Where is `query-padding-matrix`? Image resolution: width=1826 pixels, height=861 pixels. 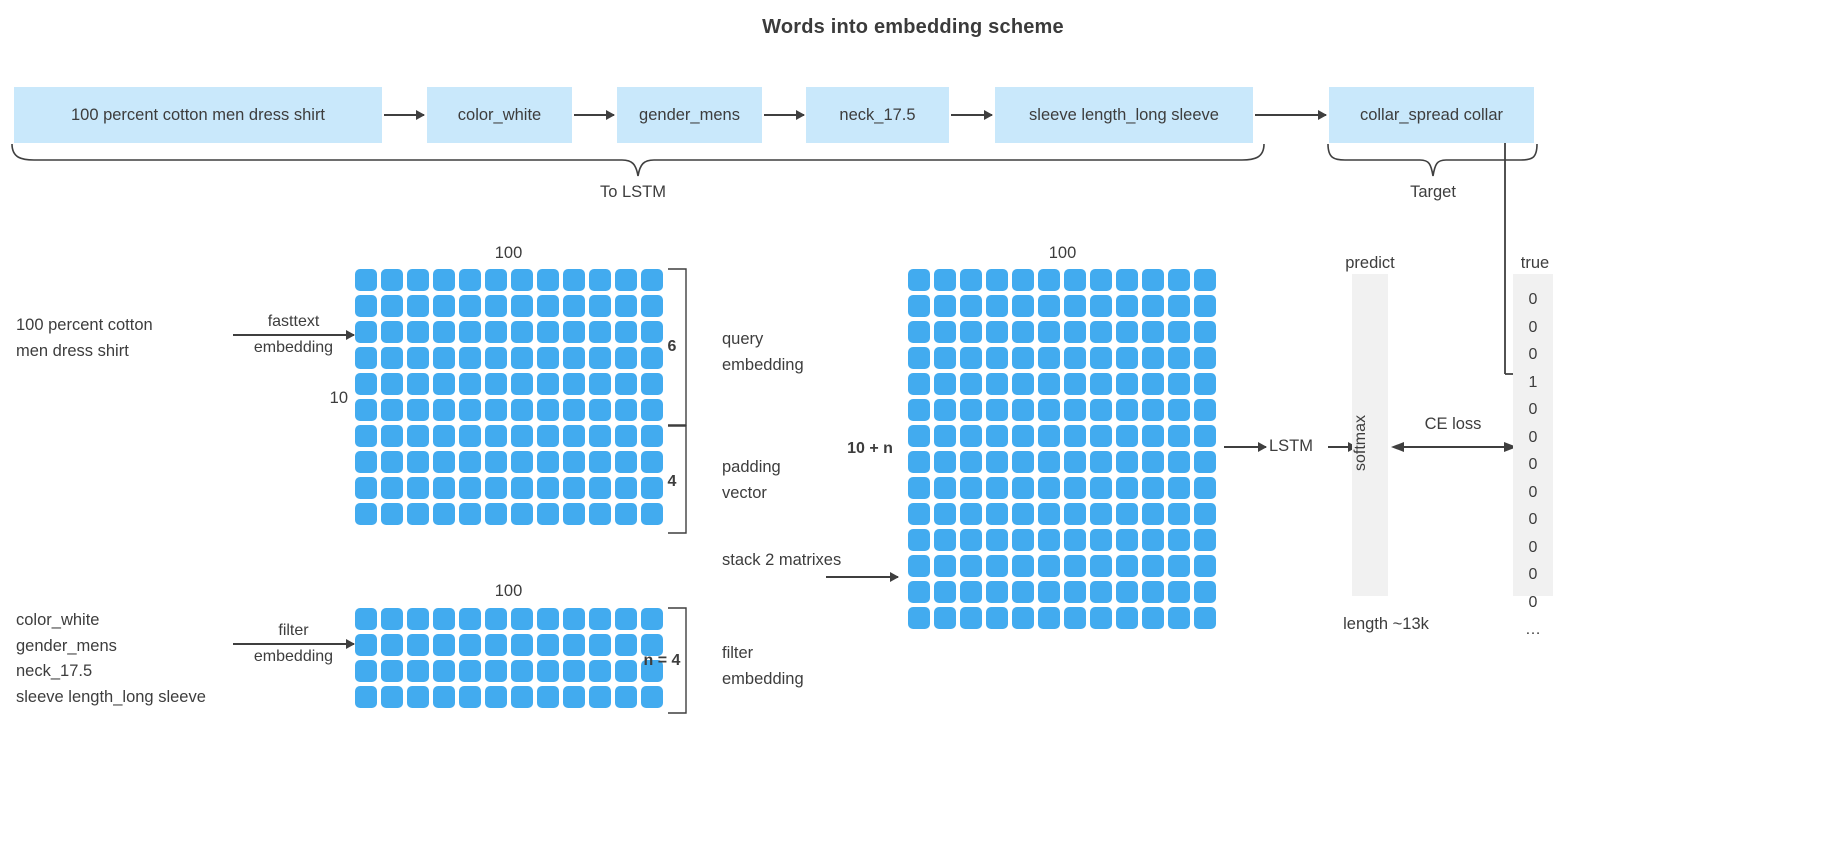
query-padding-matrix is located at coordinates (509, 397).